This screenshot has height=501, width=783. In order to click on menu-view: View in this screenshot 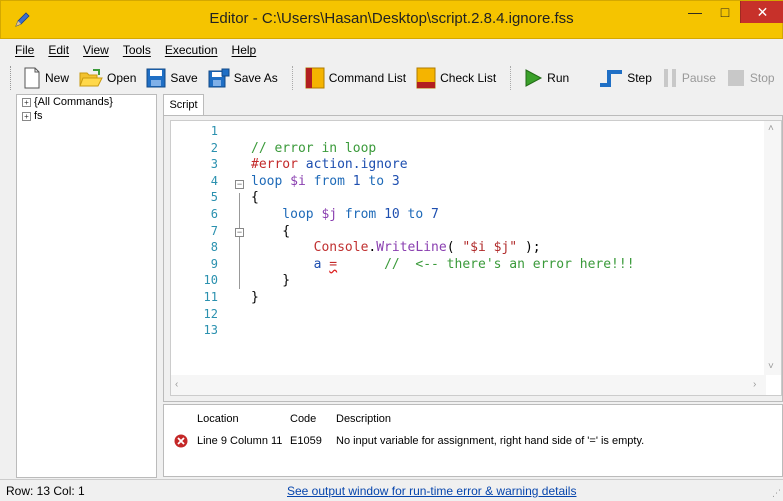, I will do `click(96, 50)`.